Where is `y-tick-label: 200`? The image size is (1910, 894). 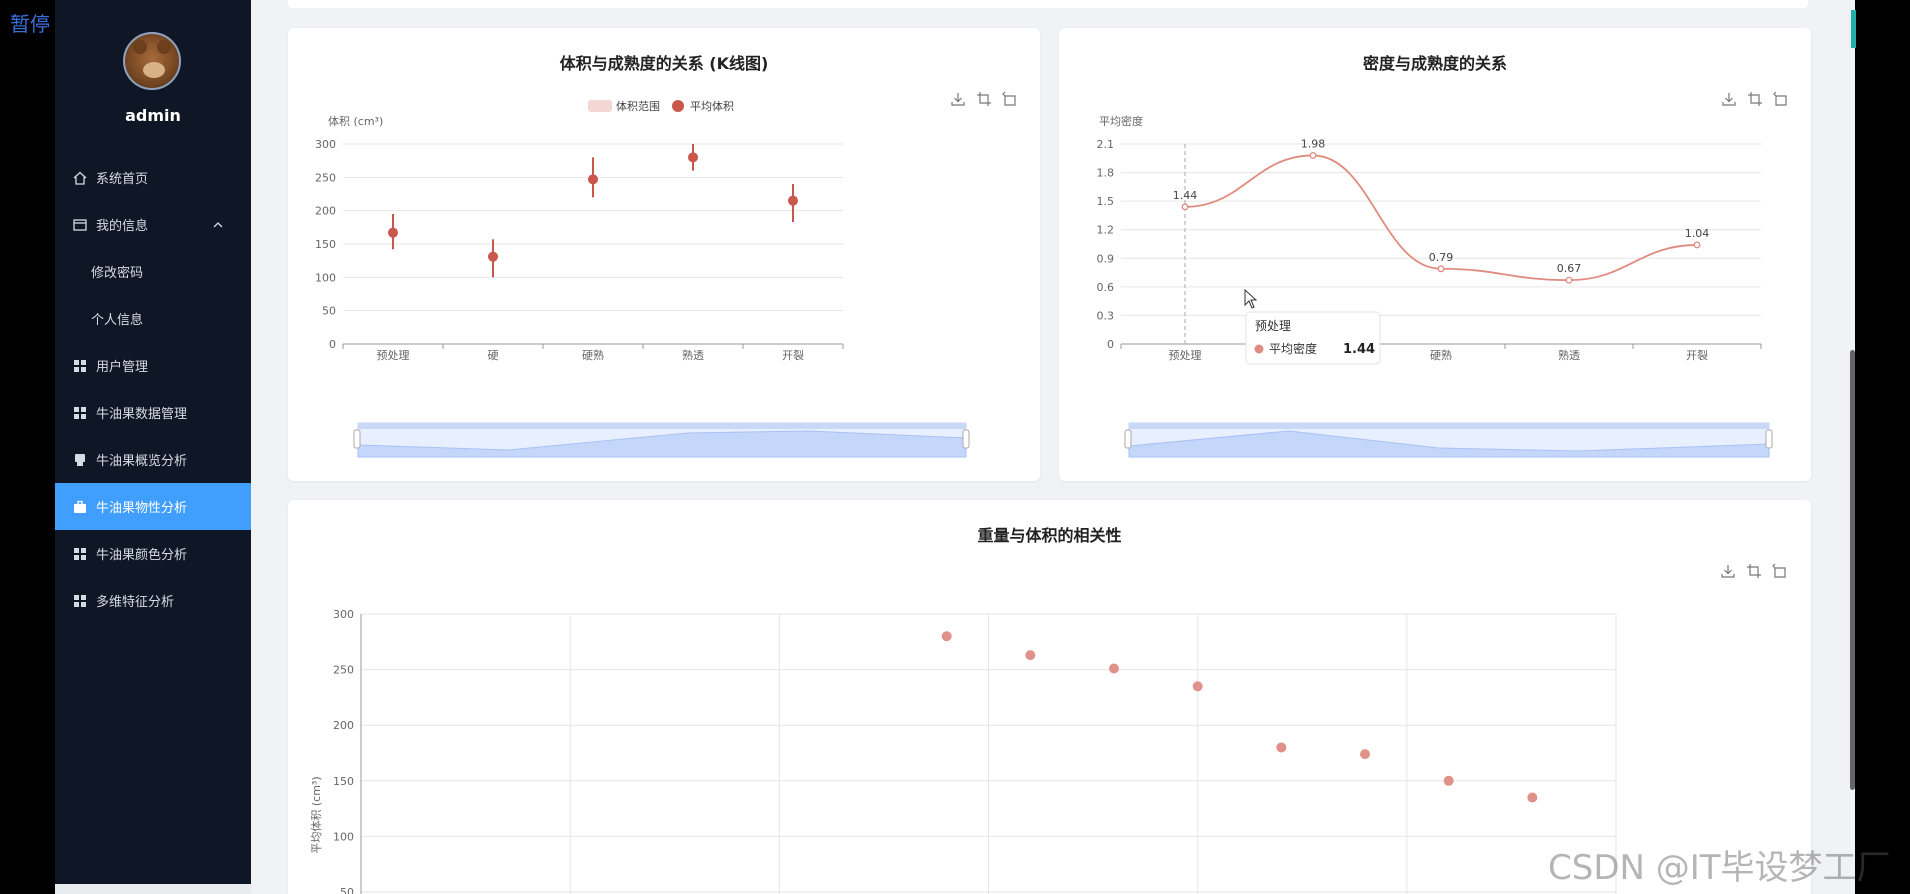 y-tick-label: 200 is located at coordinates (343, 725).